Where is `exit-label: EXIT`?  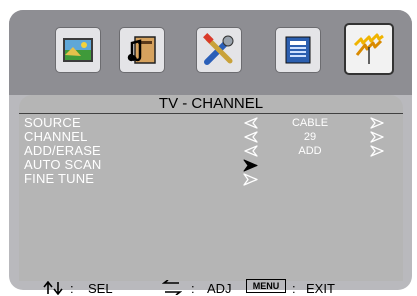
exit-label: EXIT is located at coordinates (320, 288).